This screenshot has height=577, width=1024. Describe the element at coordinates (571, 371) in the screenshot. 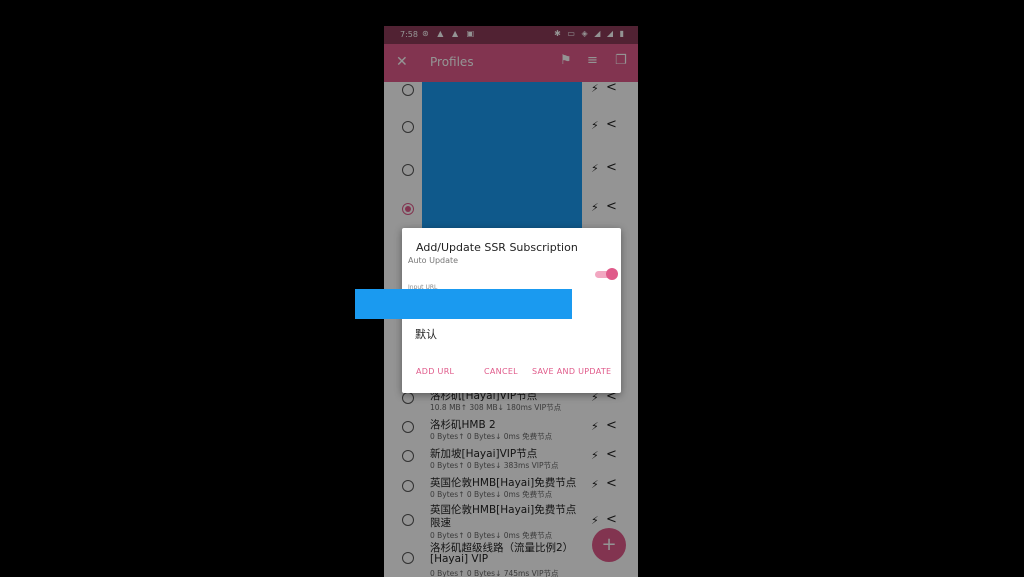

I see `save-and-update-button: SAVE AND UPDATE` at that location.